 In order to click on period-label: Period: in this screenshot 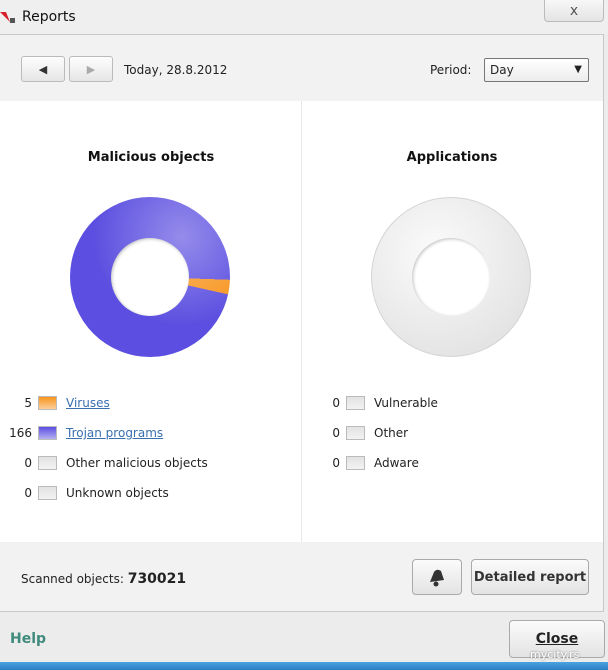, I will do `click(451, 70)`.